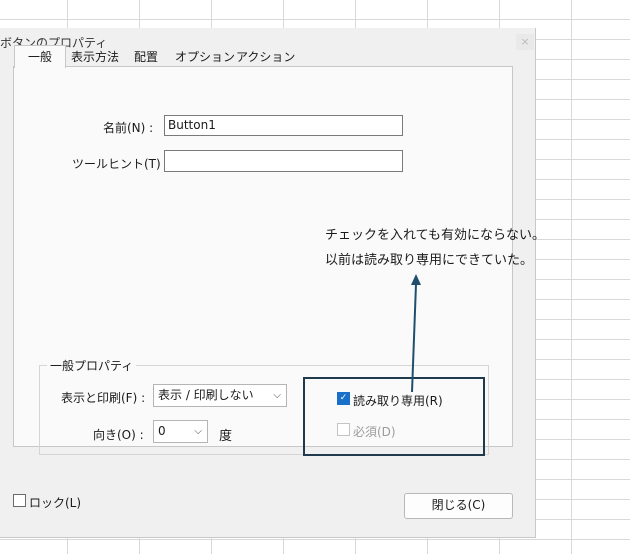  I want to click on tab-options: オプション, so click(205, 57).